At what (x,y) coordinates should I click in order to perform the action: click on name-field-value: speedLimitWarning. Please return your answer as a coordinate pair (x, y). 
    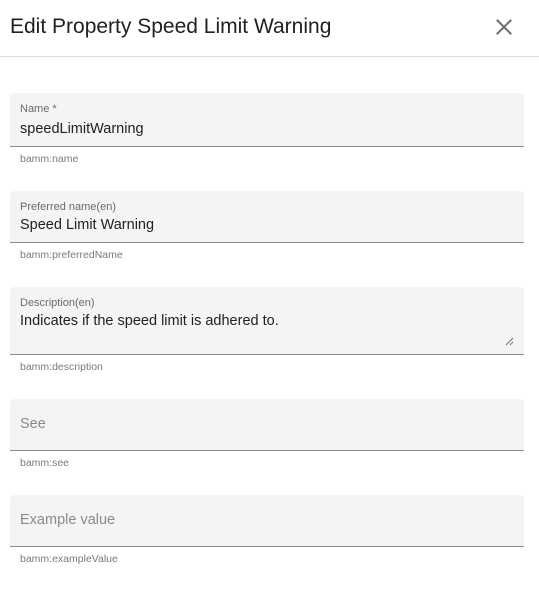
    Looking at the image, I should click on (82, 129).